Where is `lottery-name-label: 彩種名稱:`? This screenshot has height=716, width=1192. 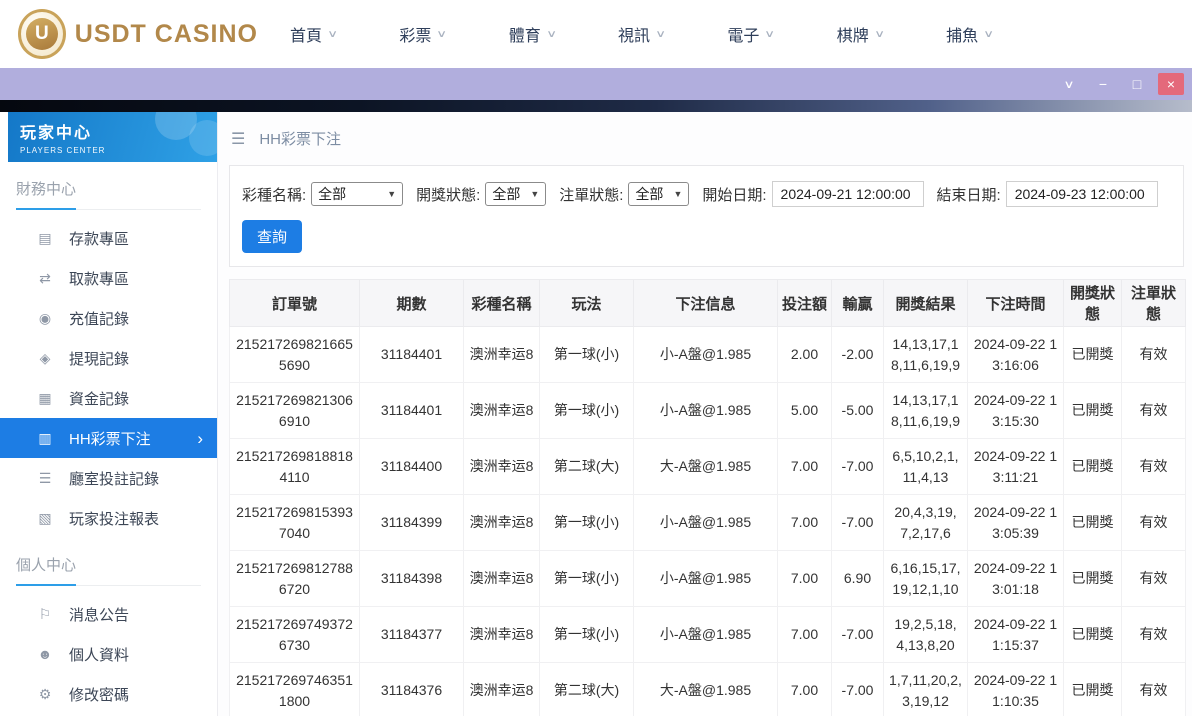 lottery-name-label: 彩種名稱: is located at coordinates (274, 195).